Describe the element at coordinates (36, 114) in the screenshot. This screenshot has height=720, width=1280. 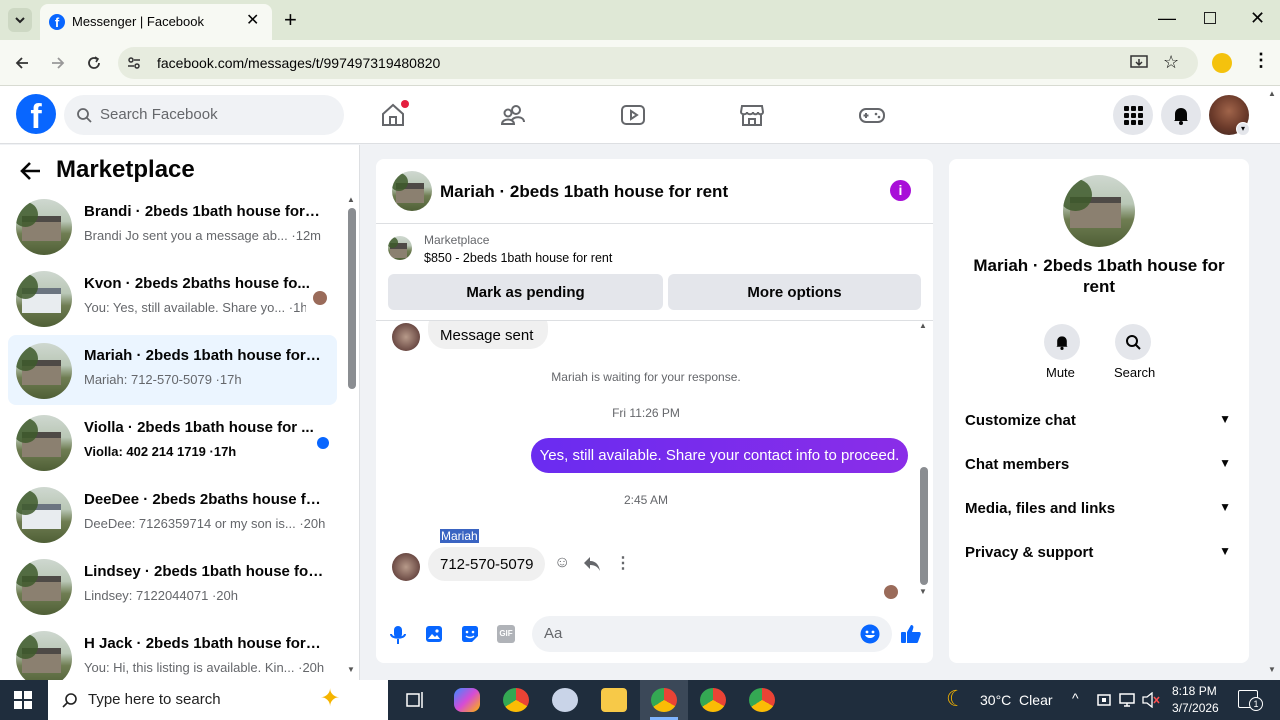
I see `facebook-logo-icon: f` at that location.